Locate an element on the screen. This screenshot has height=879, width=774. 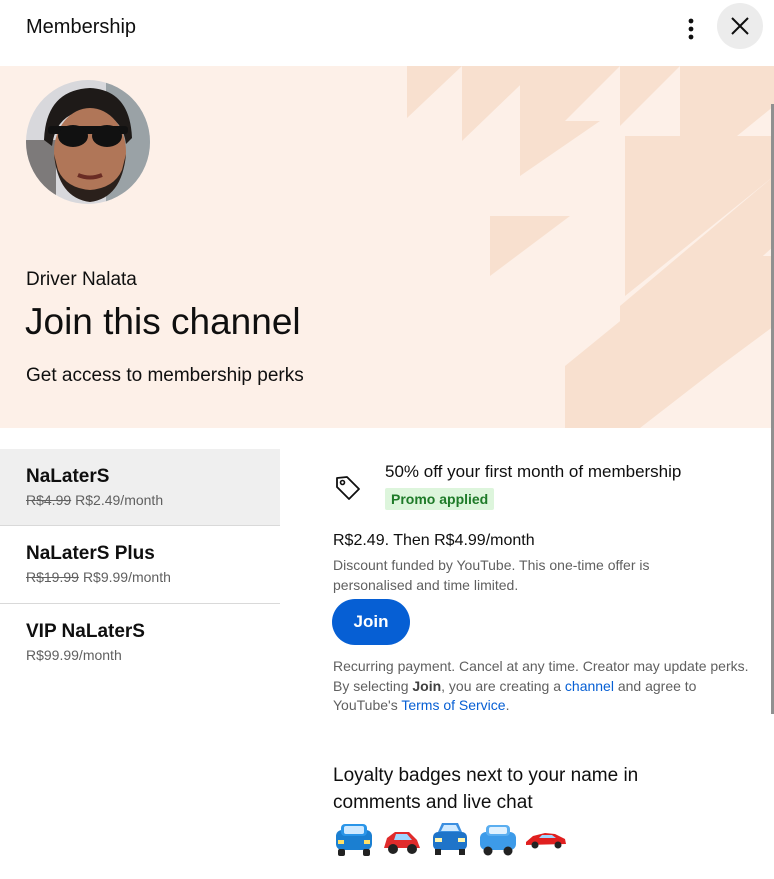
close-icon is located at coordinates (740, 26).